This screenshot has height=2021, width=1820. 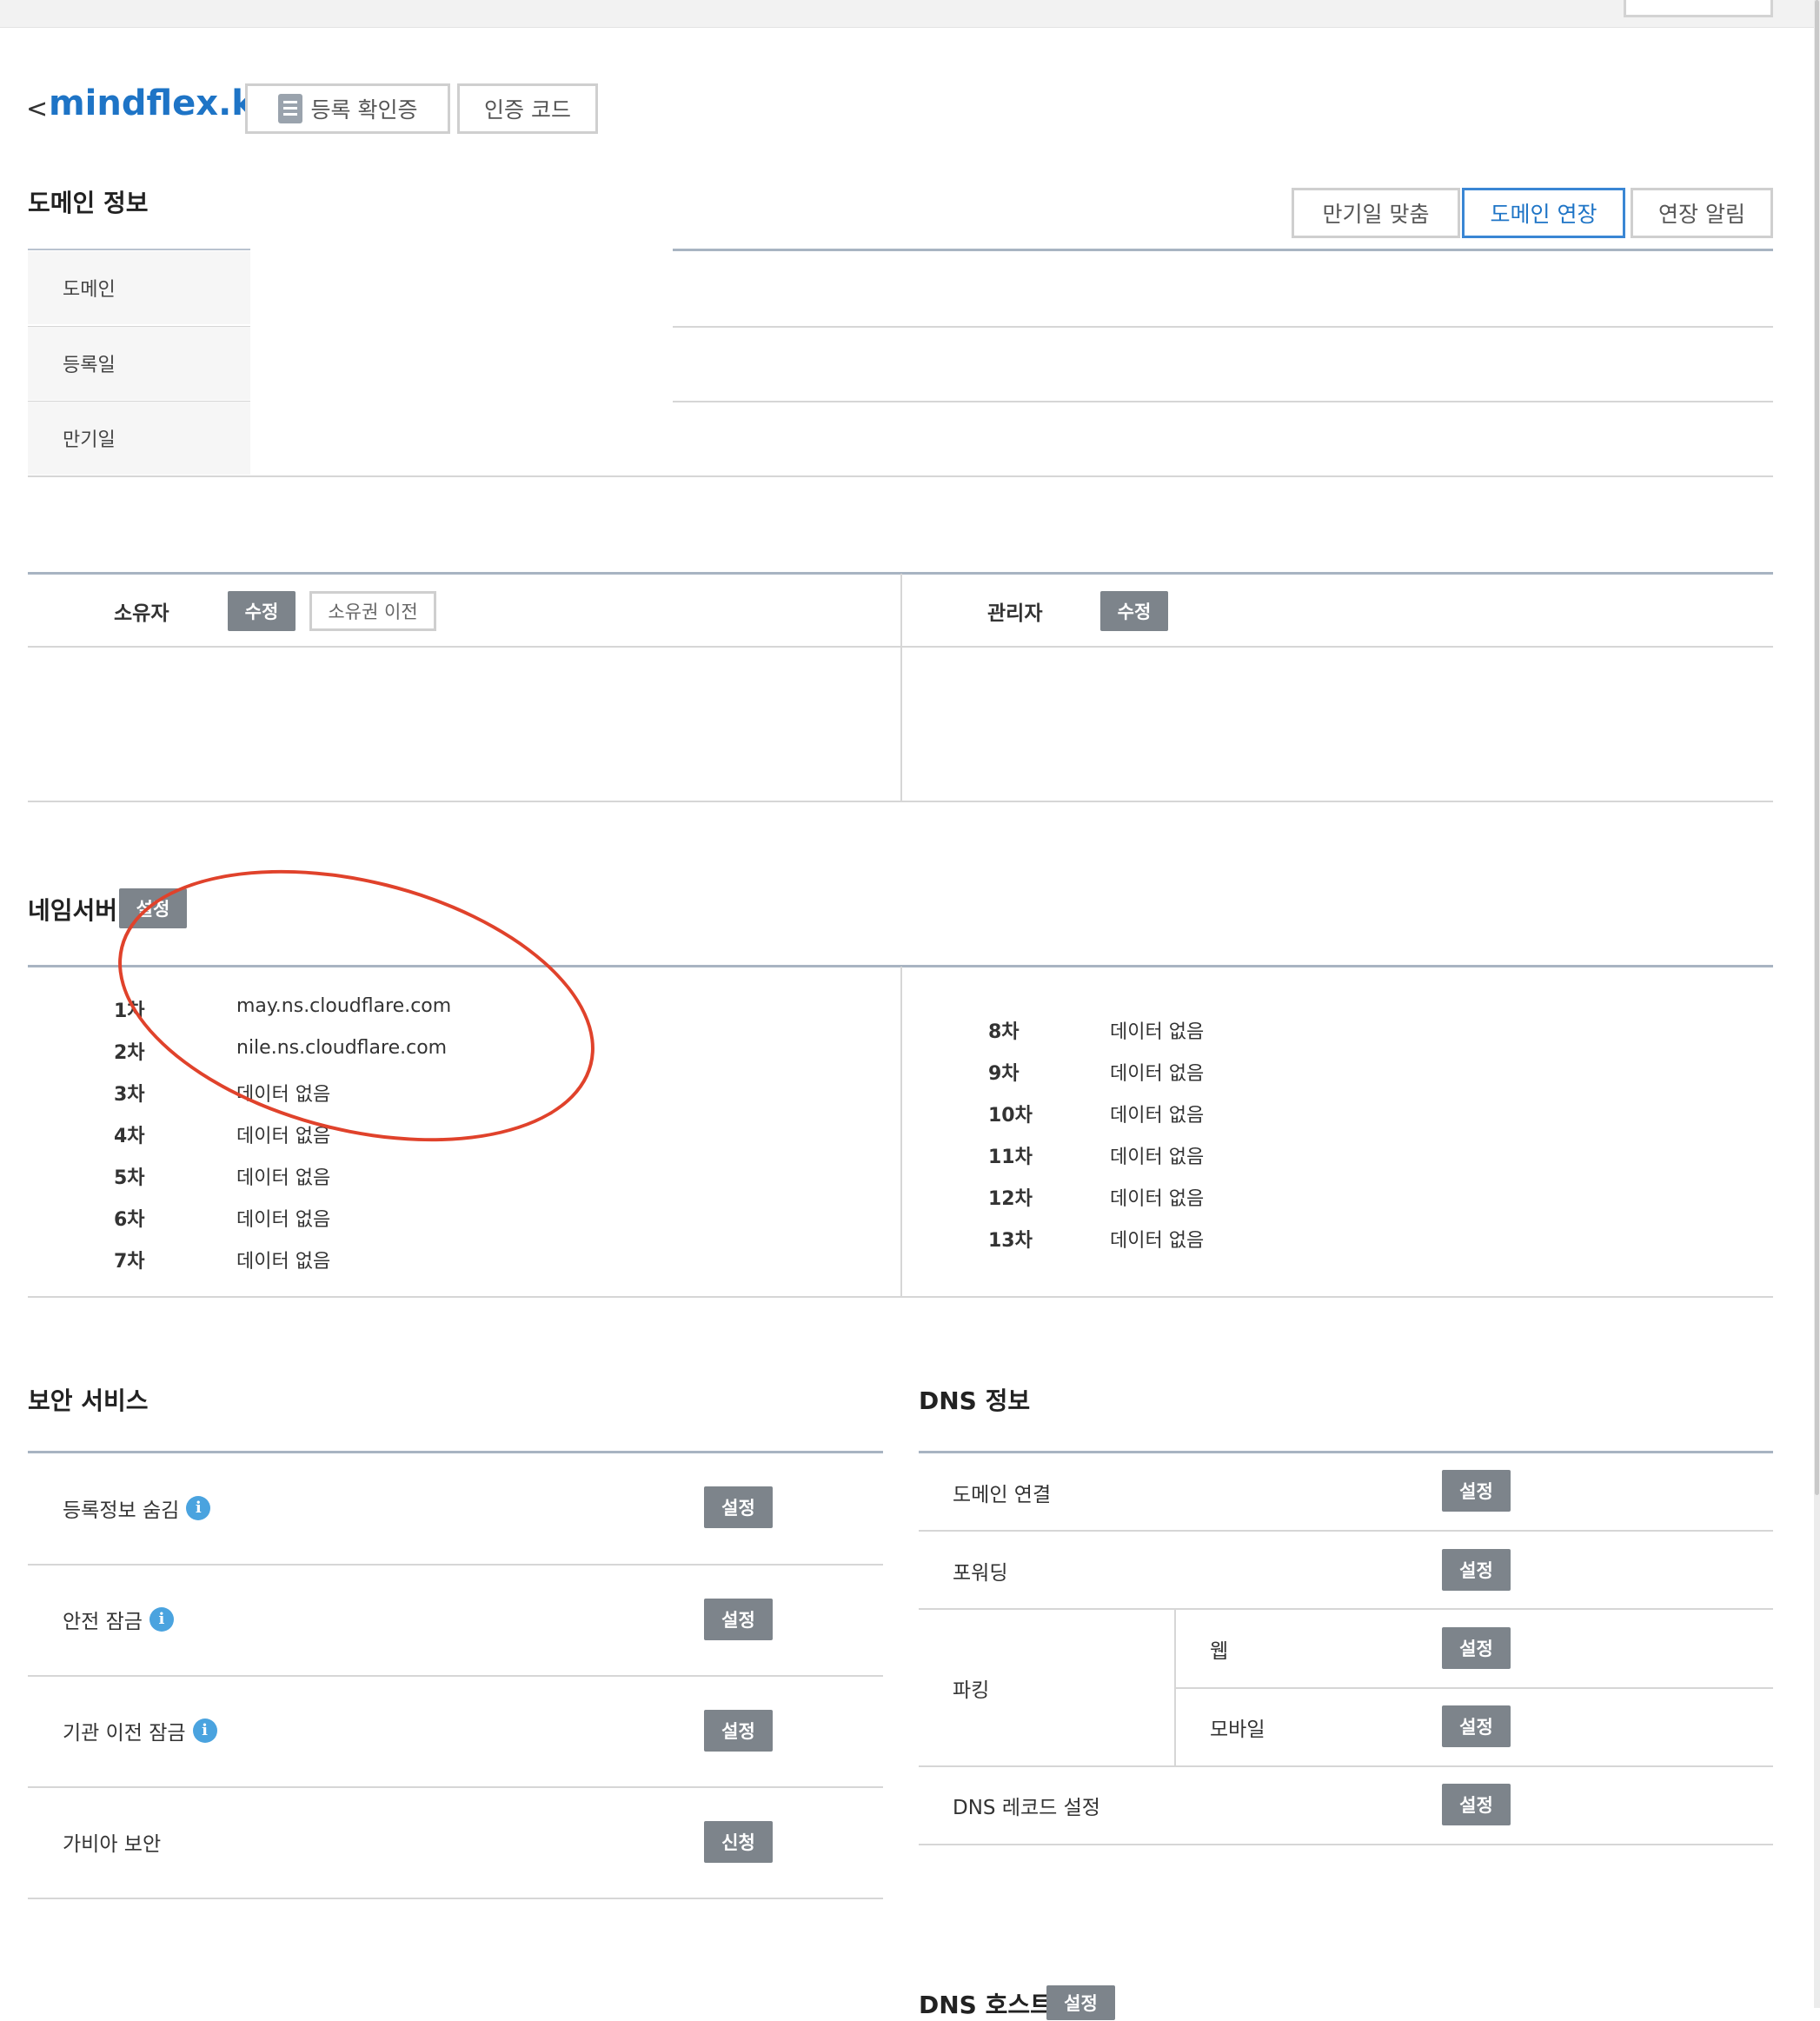 I want to click on security-title: 보안 서비스, so click(x=88, y=1400).